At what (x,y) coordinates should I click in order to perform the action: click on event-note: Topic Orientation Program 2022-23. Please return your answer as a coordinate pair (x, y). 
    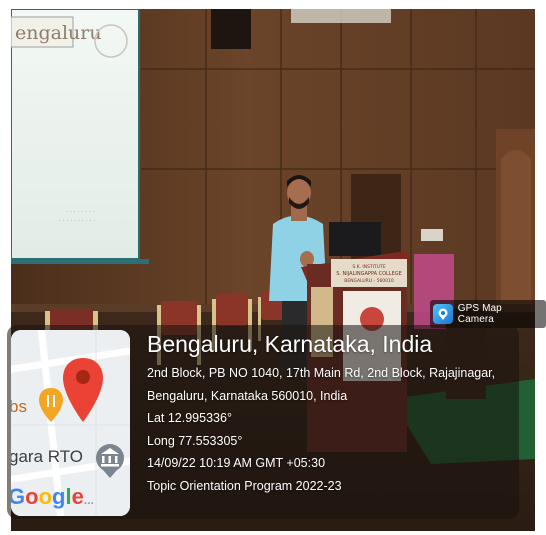
    Looking at the image, I should click on (244, 485).